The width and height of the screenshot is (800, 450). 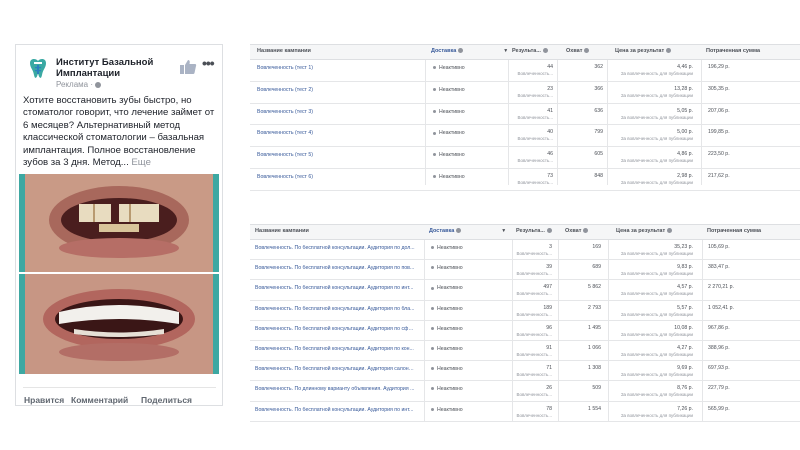 What do you see at coordinates (337, 177) in the screenshot?
I see `campaign-name-link: Вовлеченность (тест 6)` at bounding box center [337, 177].